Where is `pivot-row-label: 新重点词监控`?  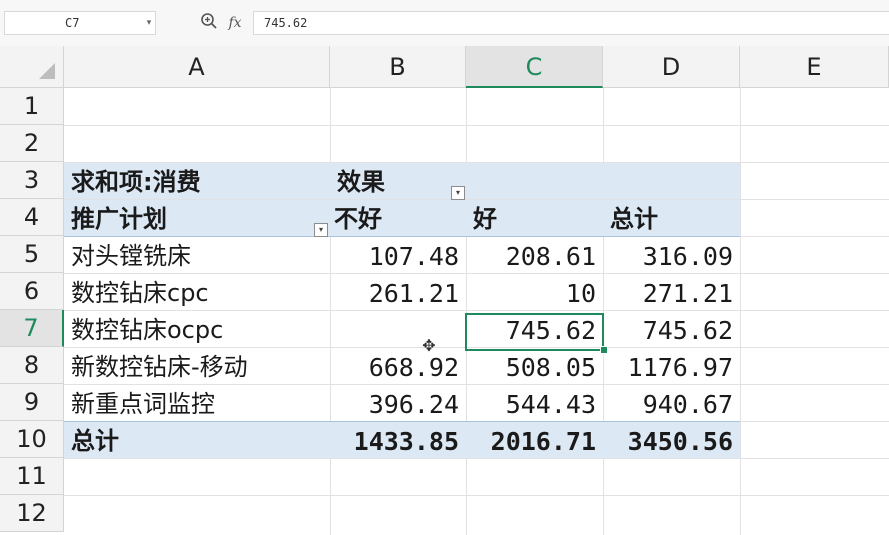 pivot-row-label: 新重点词监控 is located at coordinates (197, 404).